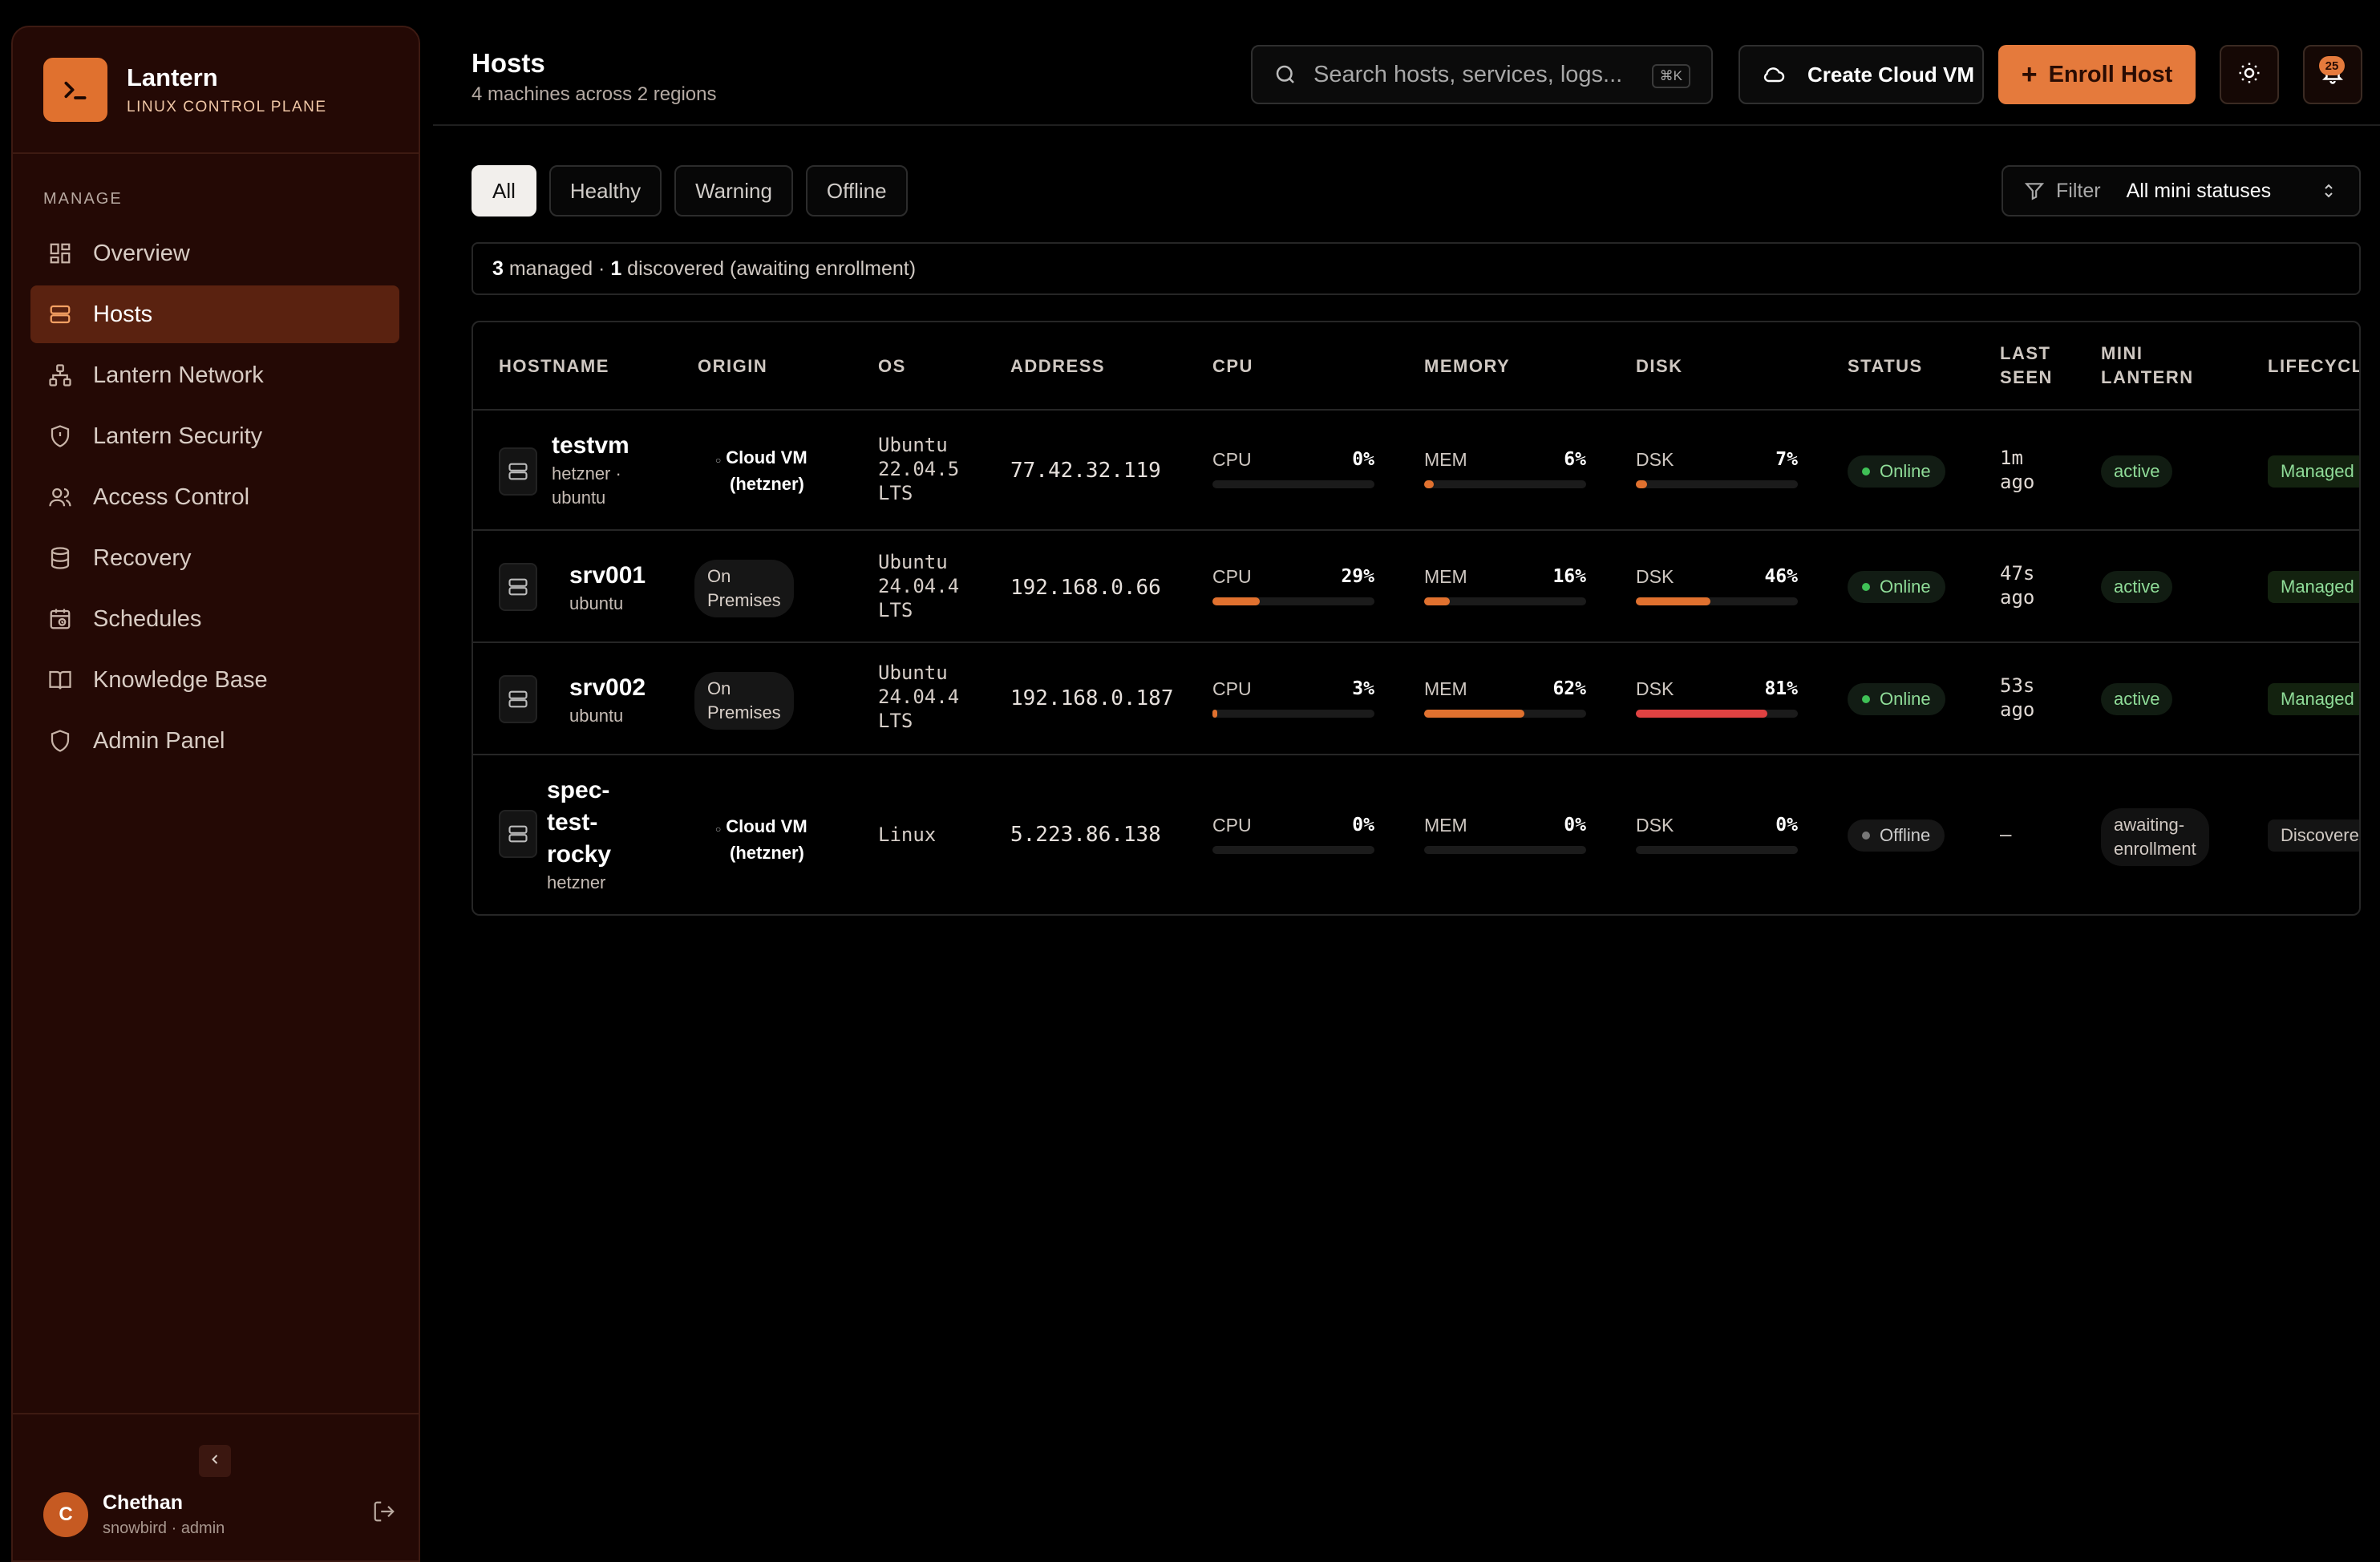 The width and height of the screenshot is (2380, 1562). I want to click on tab-all: All, so click(504, 190).